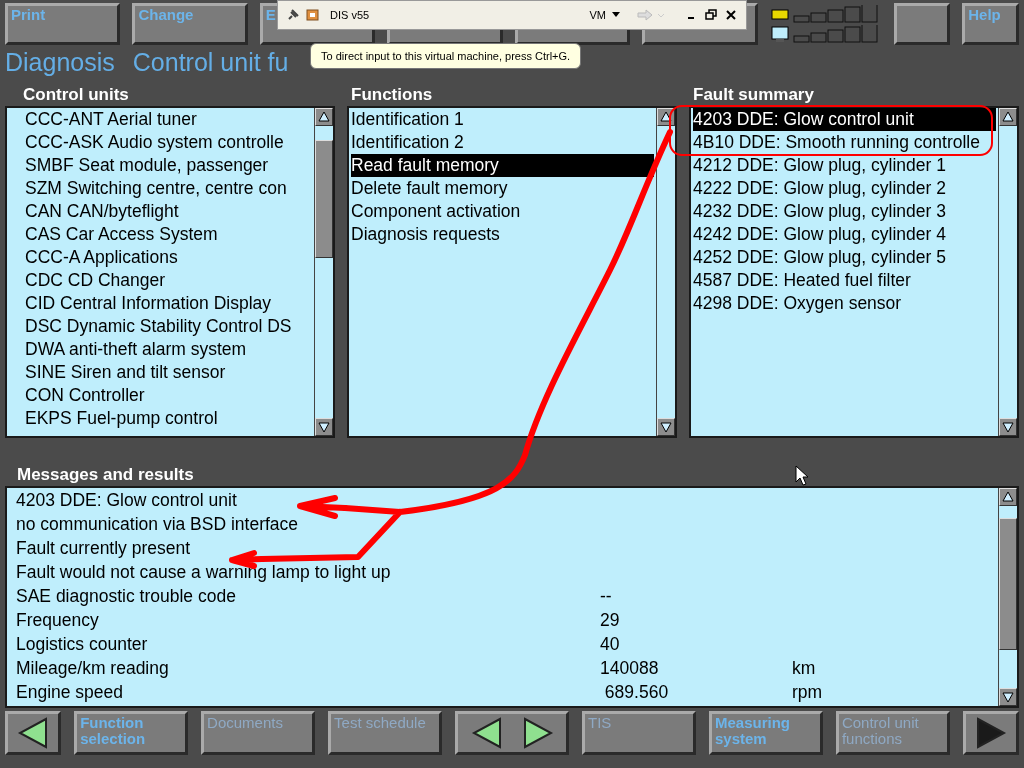 This screenshot has height=768, width=1024. I want to click on message-text: no communication via BSD interface, so click(157, 524).